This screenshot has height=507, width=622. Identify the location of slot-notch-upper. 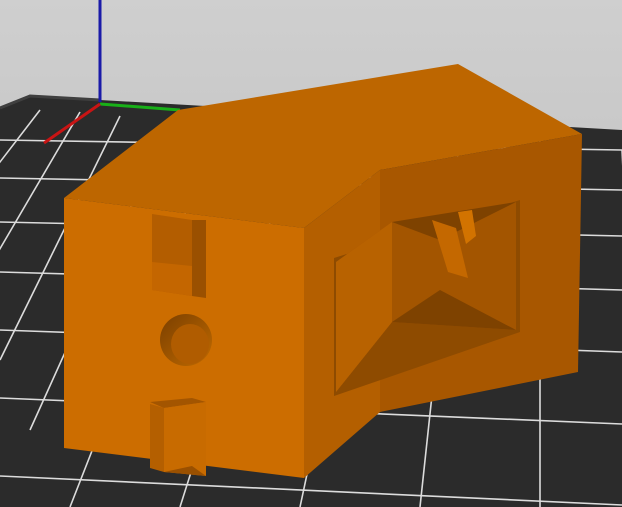
(179, 256).